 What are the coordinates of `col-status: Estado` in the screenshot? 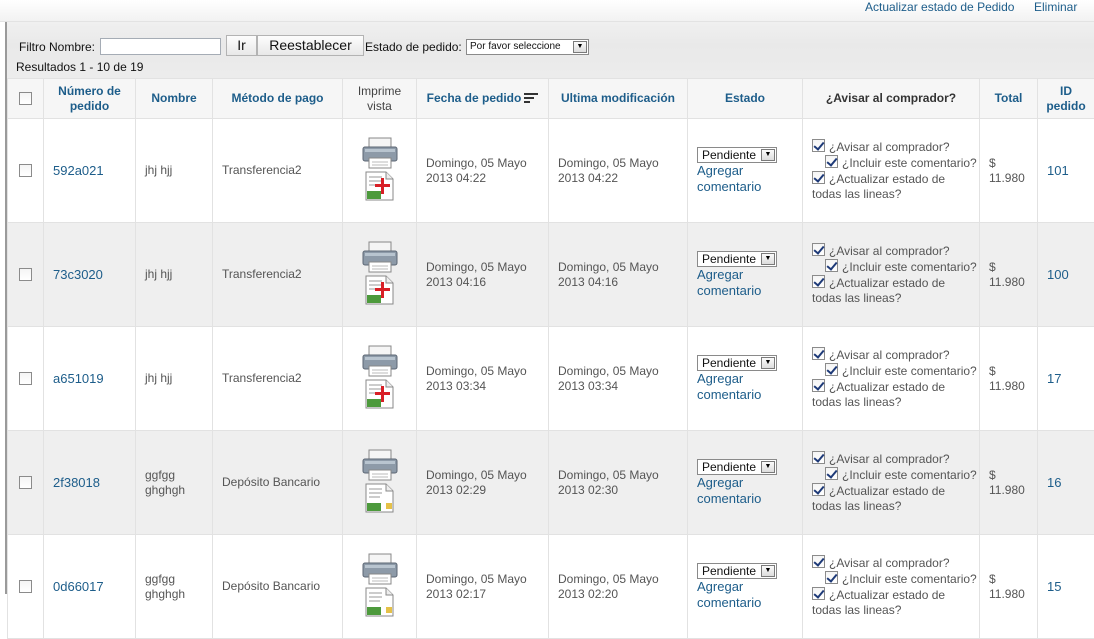 It's located at (745, 99).